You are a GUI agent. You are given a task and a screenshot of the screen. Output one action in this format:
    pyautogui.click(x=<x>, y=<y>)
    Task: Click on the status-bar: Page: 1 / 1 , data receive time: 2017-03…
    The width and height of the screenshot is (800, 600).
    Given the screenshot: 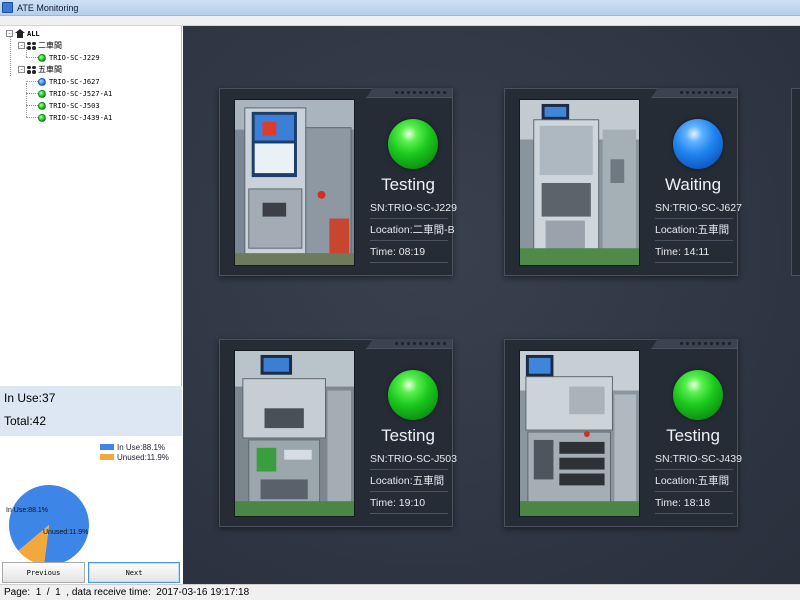 What is the action you would take?
    pyautogui.click(x=400, y=592)
    